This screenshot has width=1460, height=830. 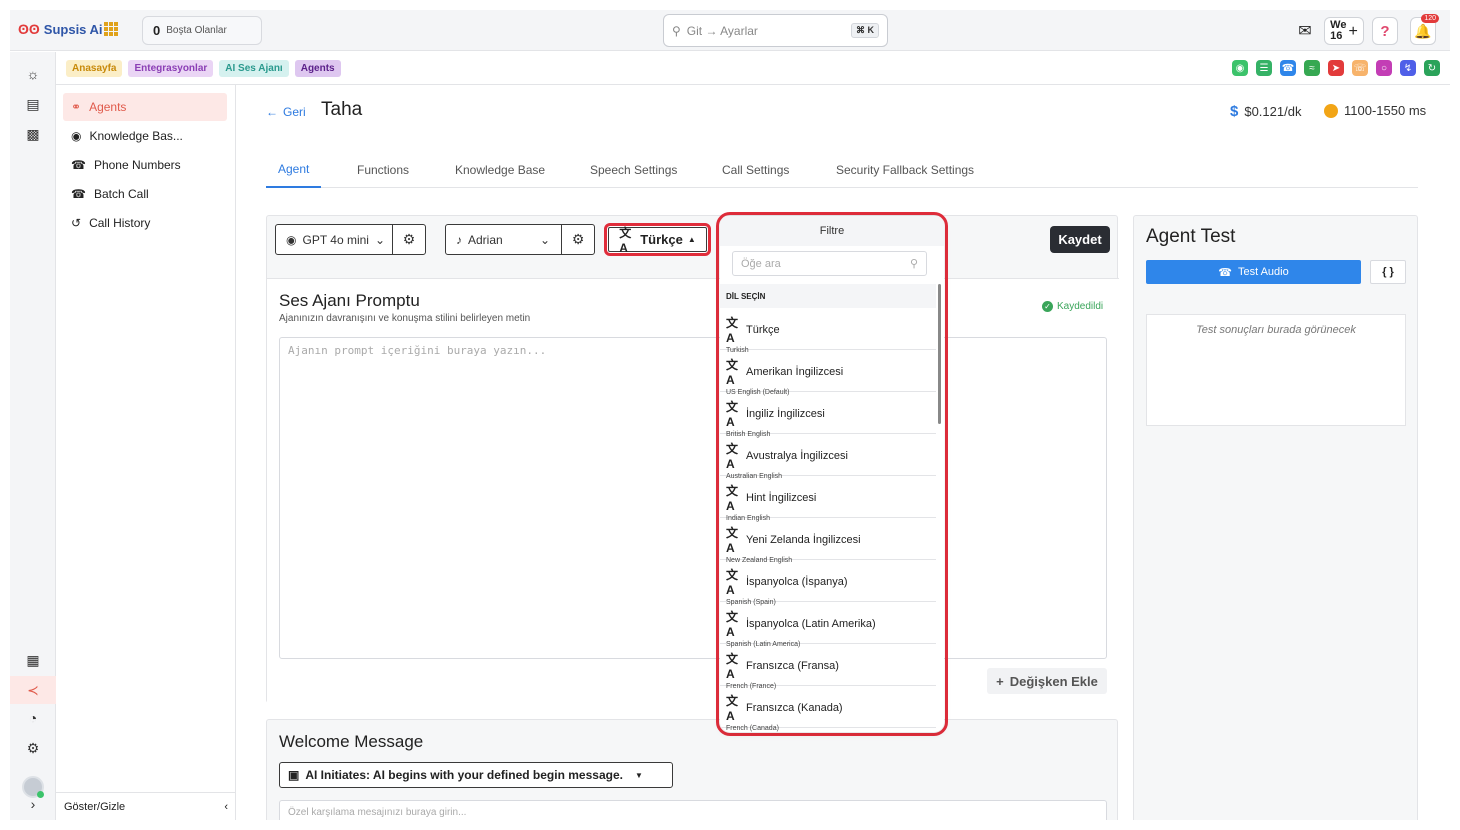 What do you see at coordinates (1344, 31) in the screenshot?
I see `week-badge: We 16 +` at bounding box center [1344, 31].